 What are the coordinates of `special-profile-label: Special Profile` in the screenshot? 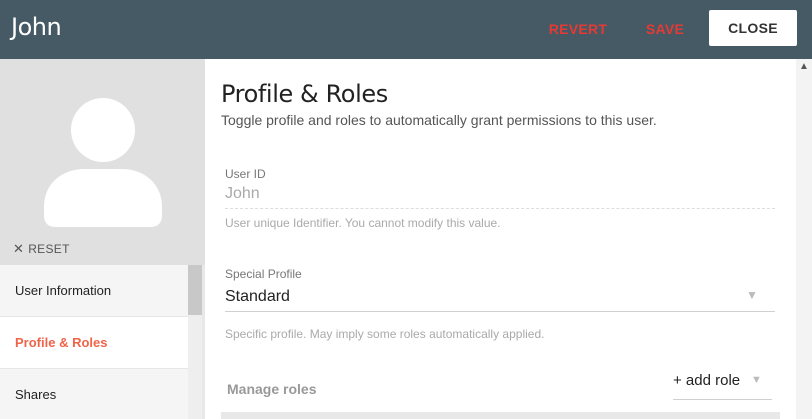 It's located at (263, 274).